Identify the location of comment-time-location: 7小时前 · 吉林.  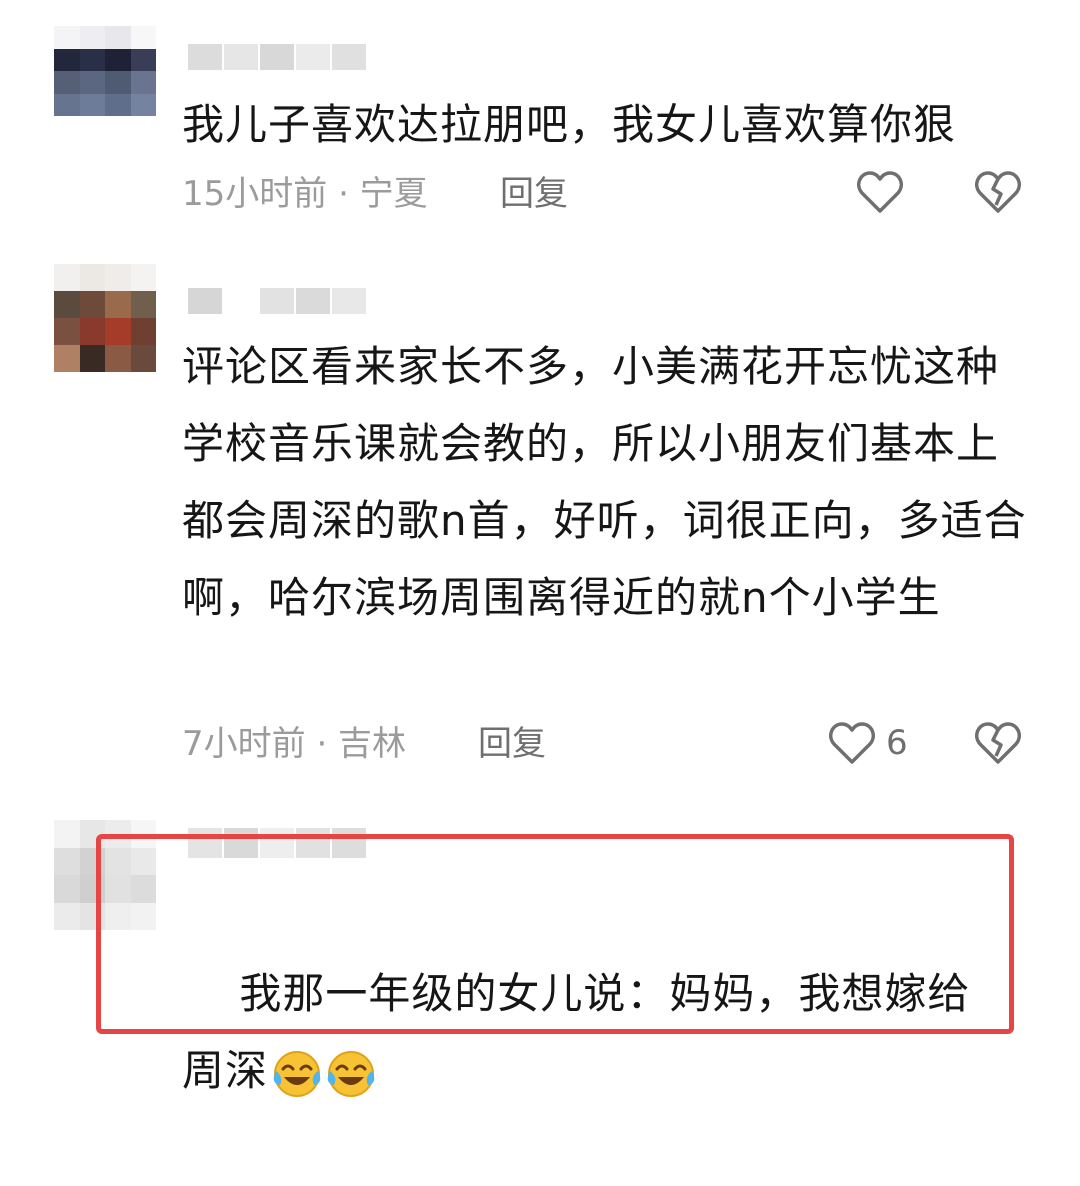
(294, 744).